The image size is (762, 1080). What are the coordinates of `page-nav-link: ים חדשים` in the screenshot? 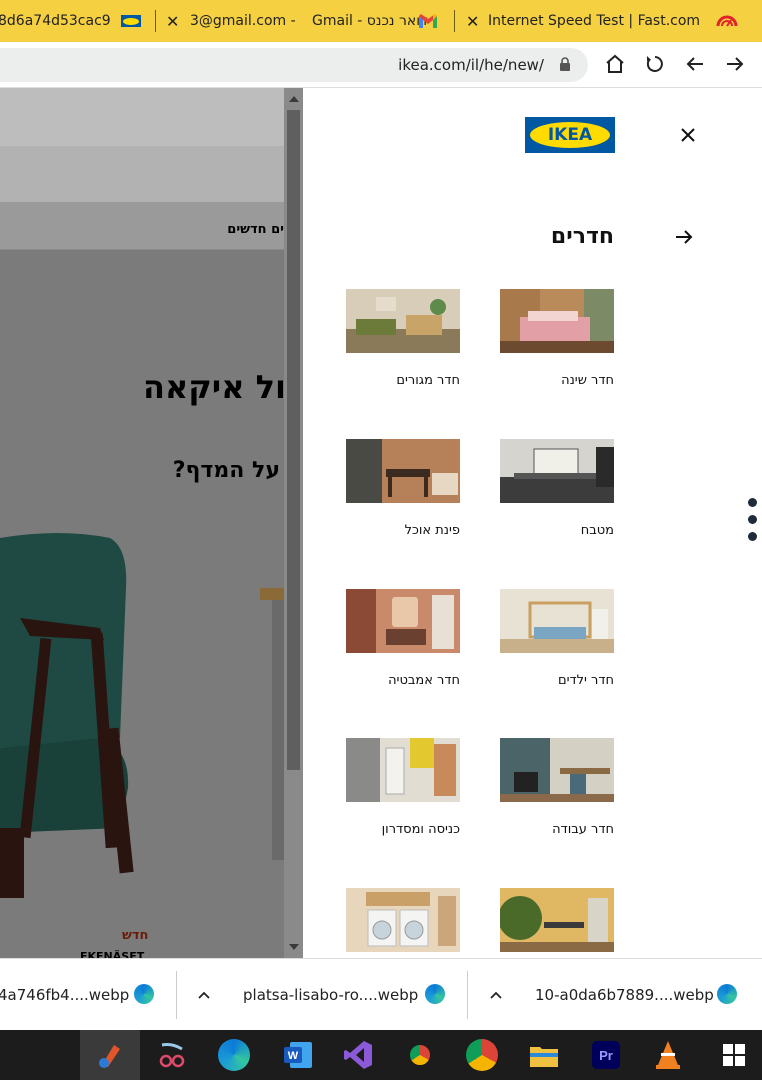 It's located at (255, 229).